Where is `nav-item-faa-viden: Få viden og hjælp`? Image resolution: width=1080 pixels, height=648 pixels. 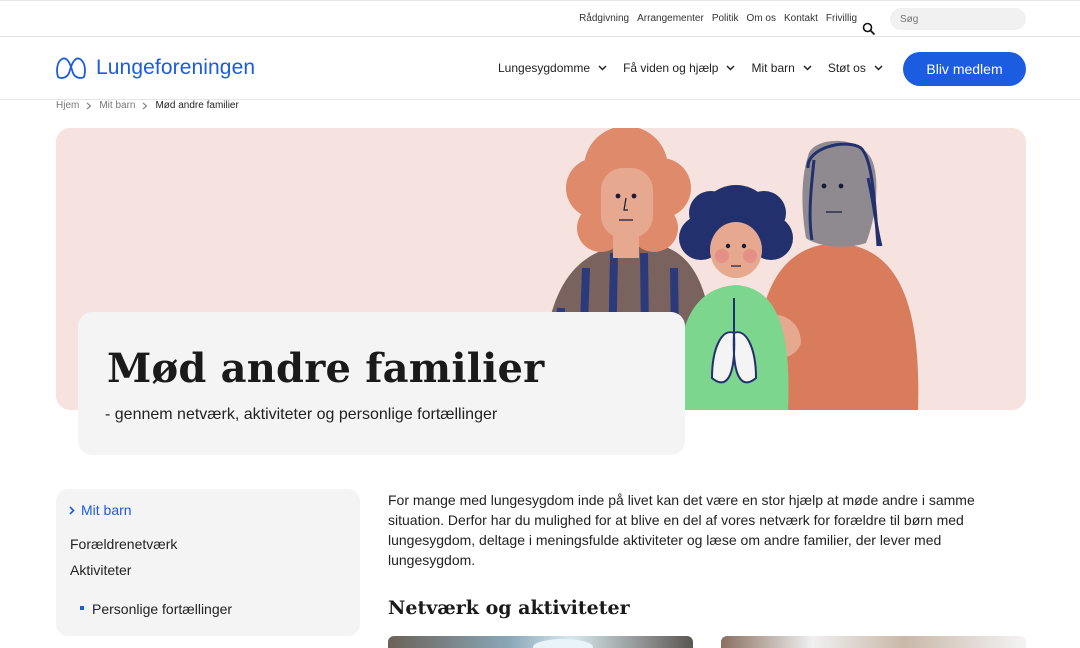 nav-item-faa-viden: Få viden og hjælp is located at coordinates (679, 68).